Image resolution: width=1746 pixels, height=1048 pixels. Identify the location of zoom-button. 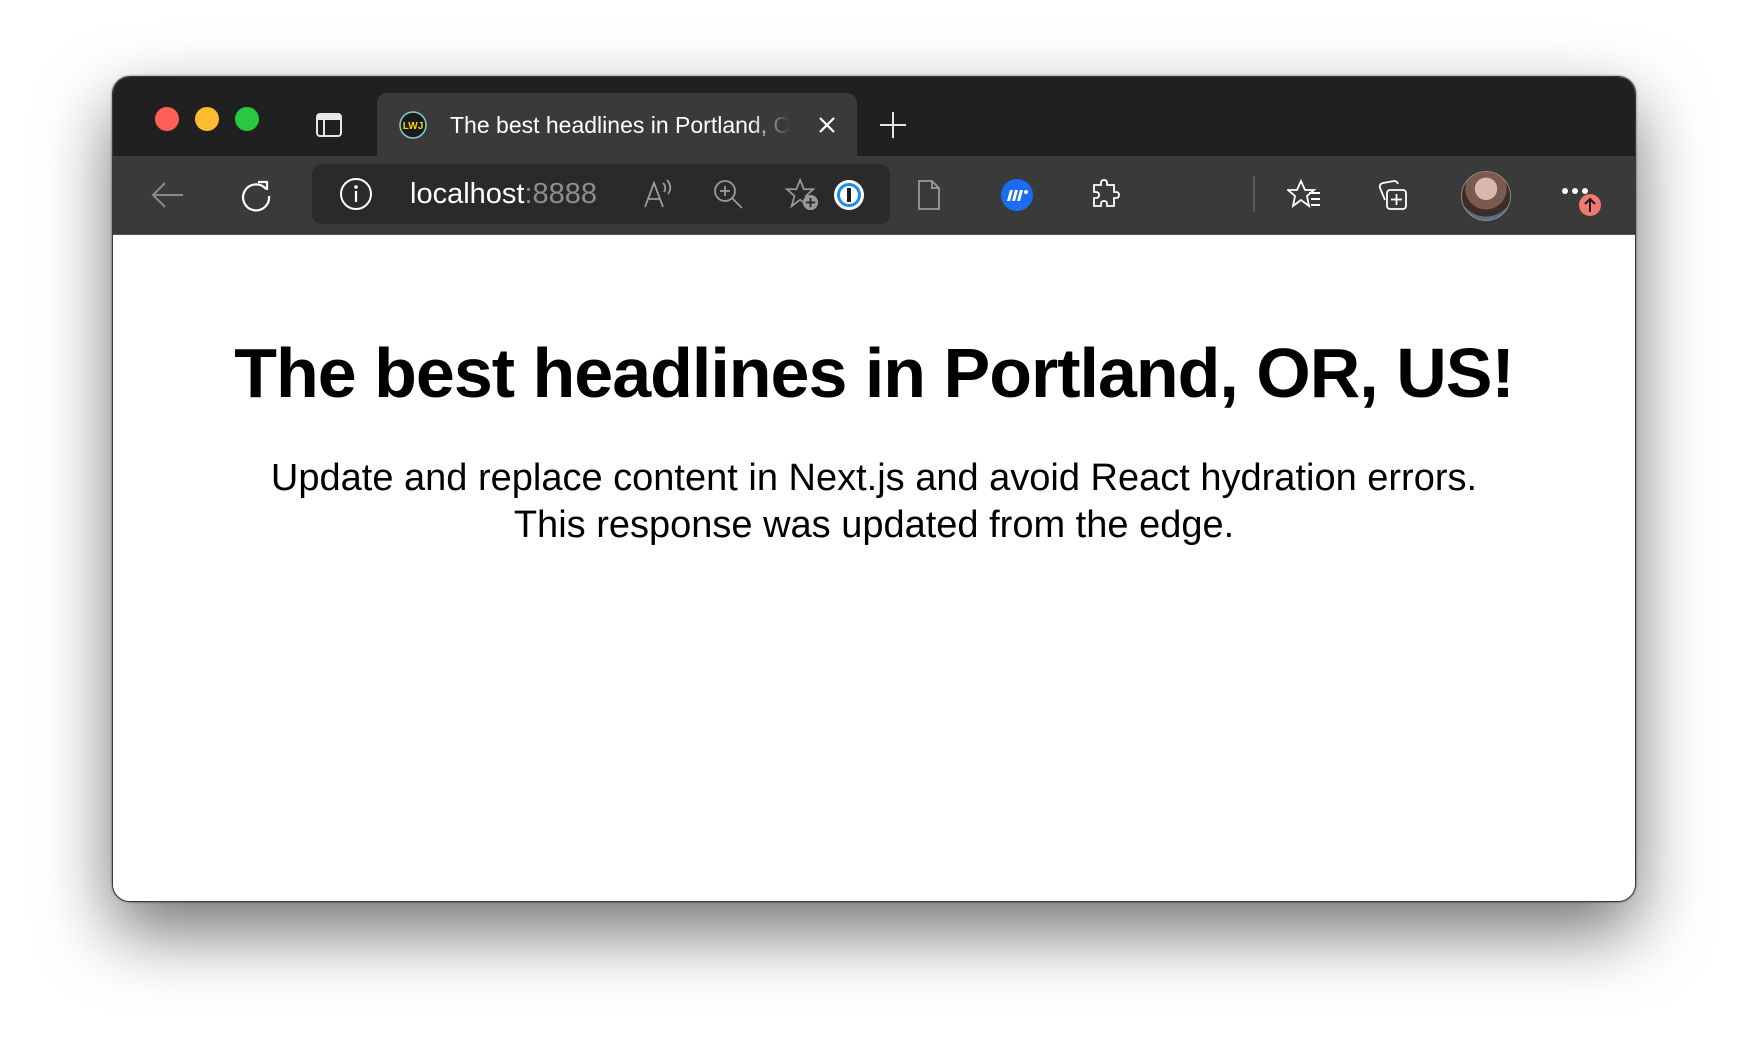
(728, 194).